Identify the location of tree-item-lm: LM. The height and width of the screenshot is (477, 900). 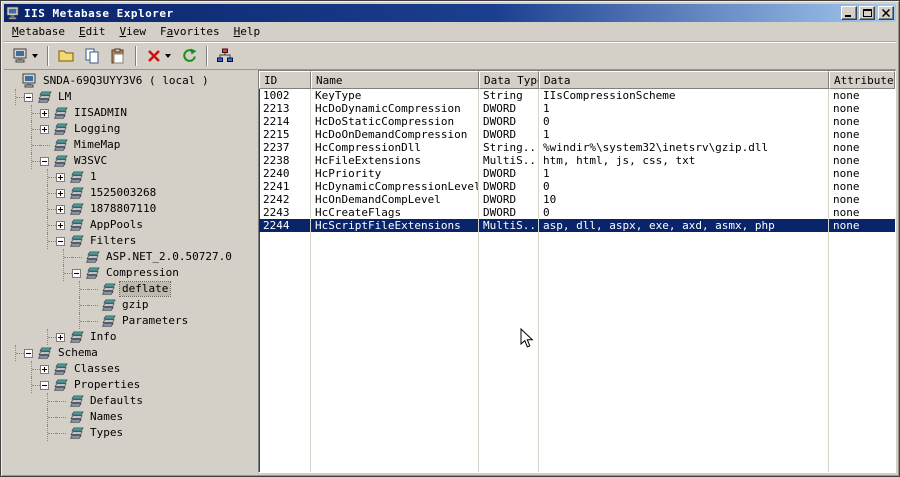
(133, 97).